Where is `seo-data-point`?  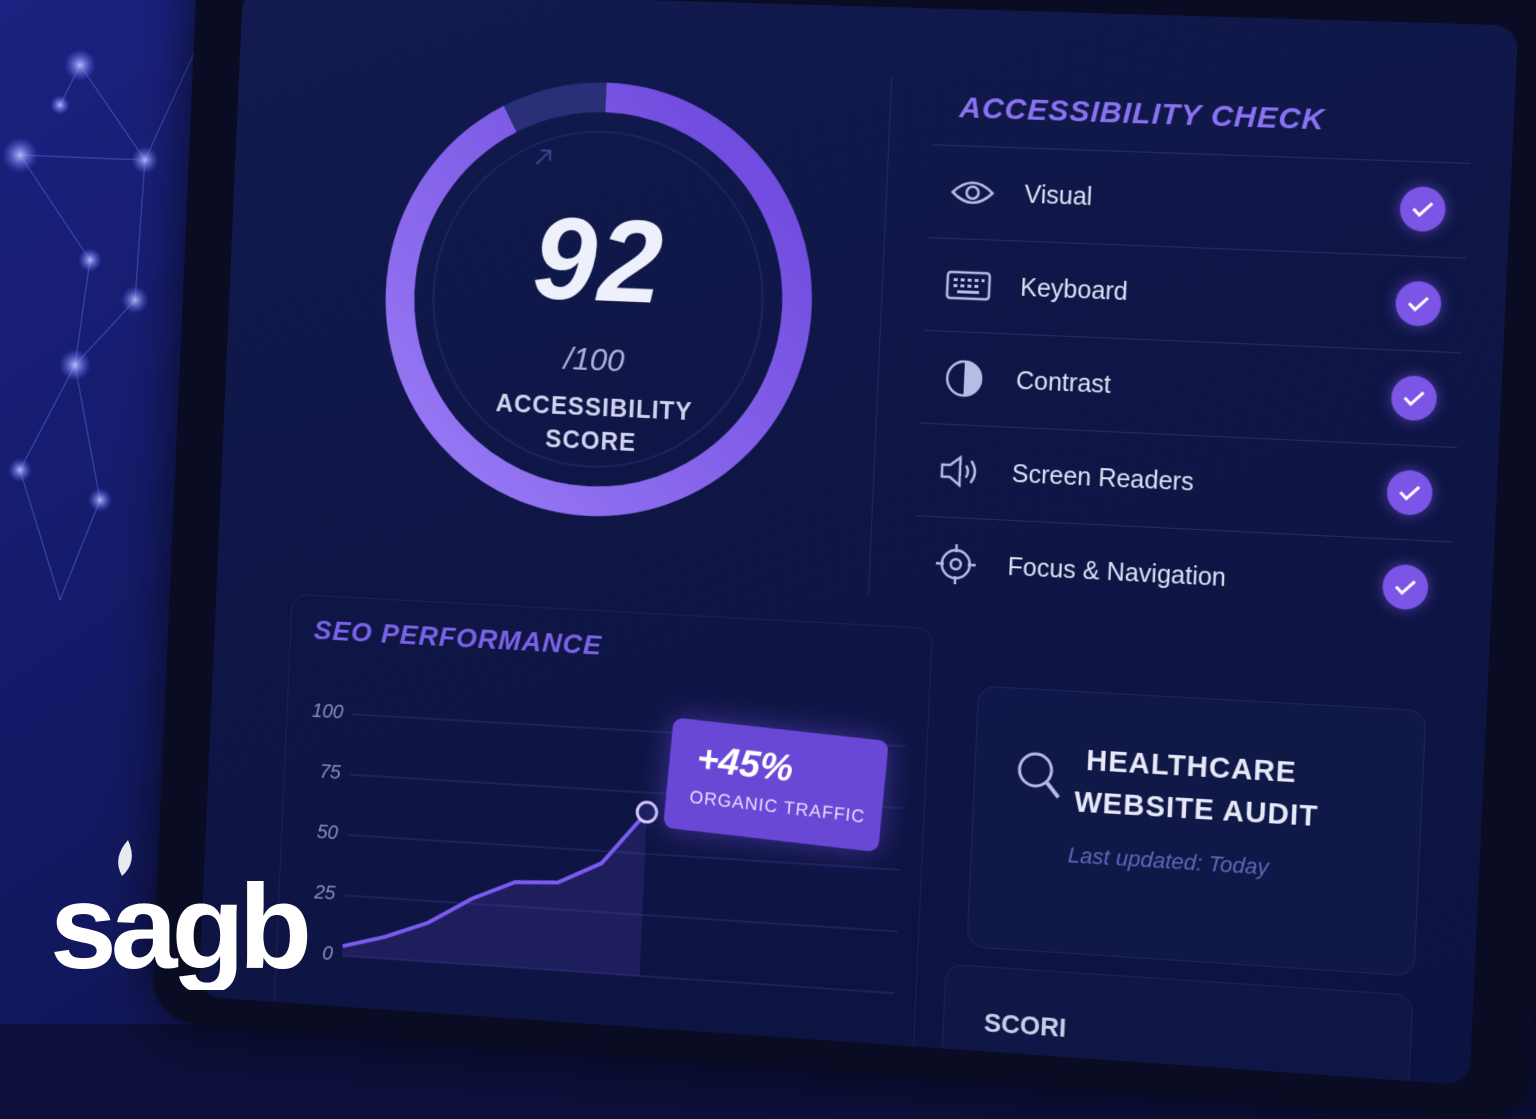 seo-data-point is located at coordinates (647, 812).